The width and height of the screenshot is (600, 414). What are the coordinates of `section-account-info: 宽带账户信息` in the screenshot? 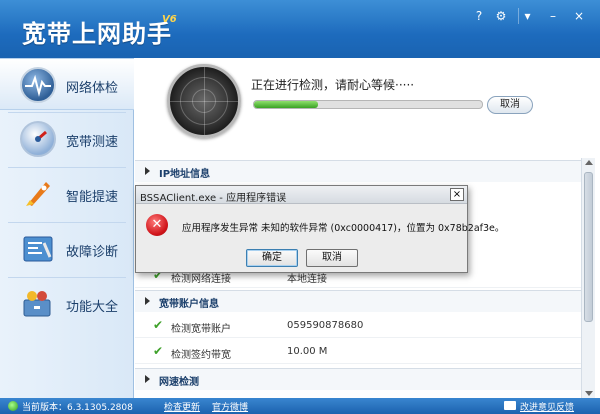 It's located at (358, 301).